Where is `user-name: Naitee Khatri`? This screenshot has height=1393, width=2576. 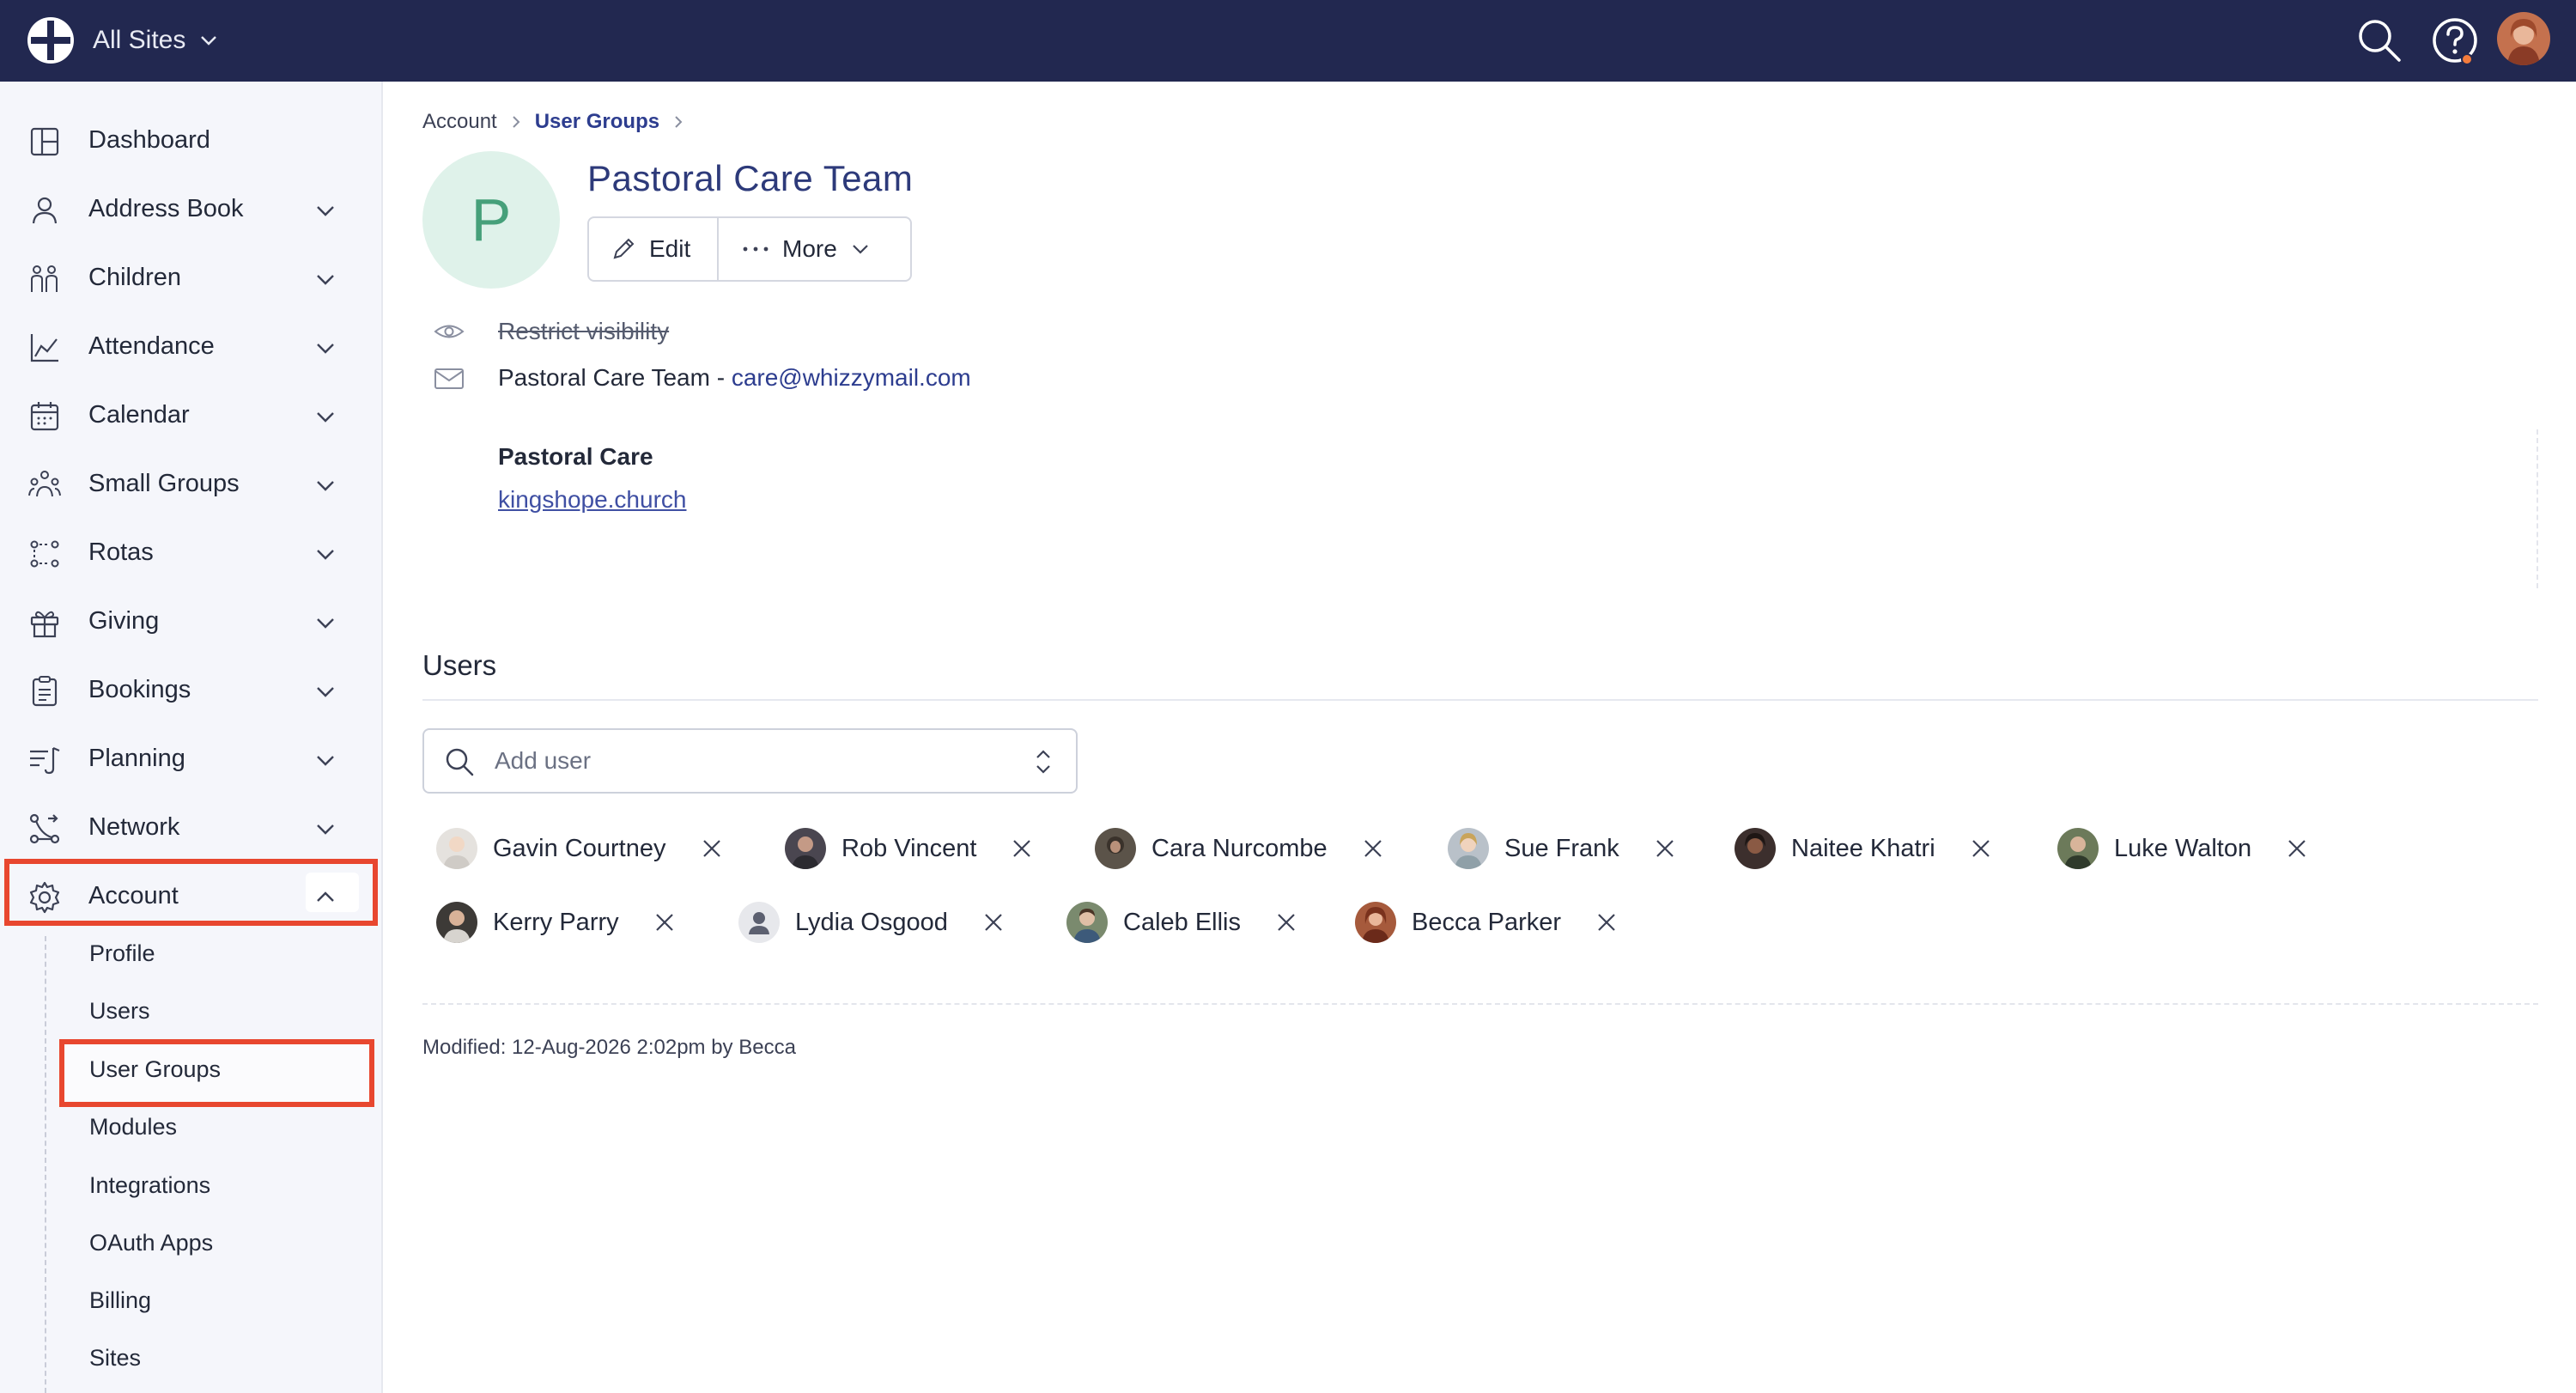 user-name: Naitee Khatri is located at coordinates (1863, 848).